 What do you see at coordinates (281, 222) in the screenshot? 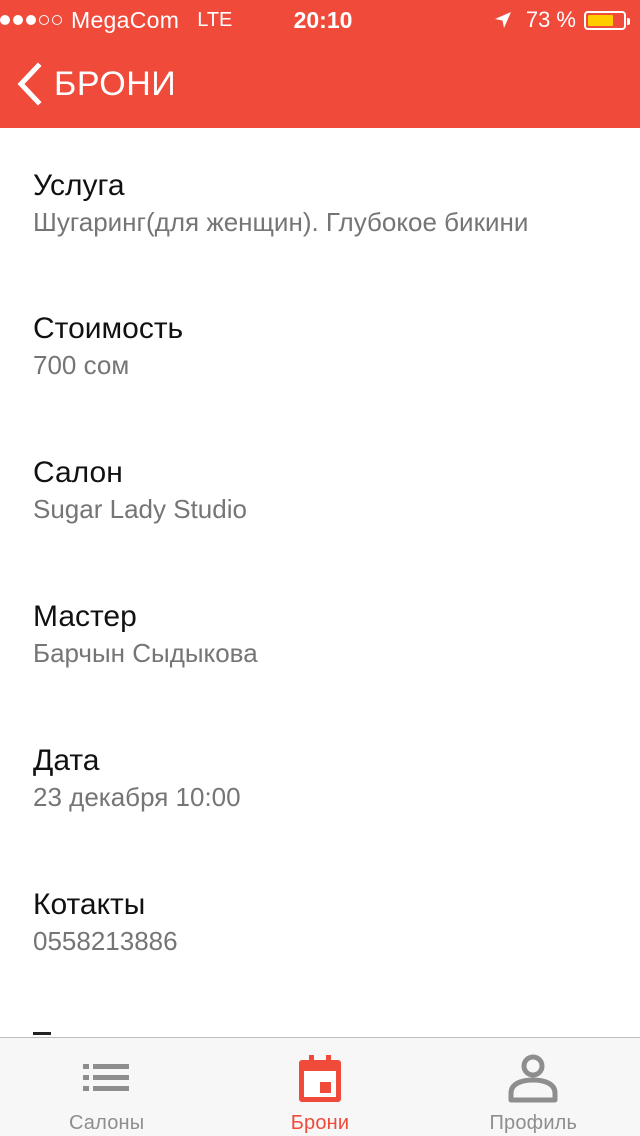
I see `detail-value: Шугаринг(для женщин). Глубокое бикини` at bounding box center [281, 222].